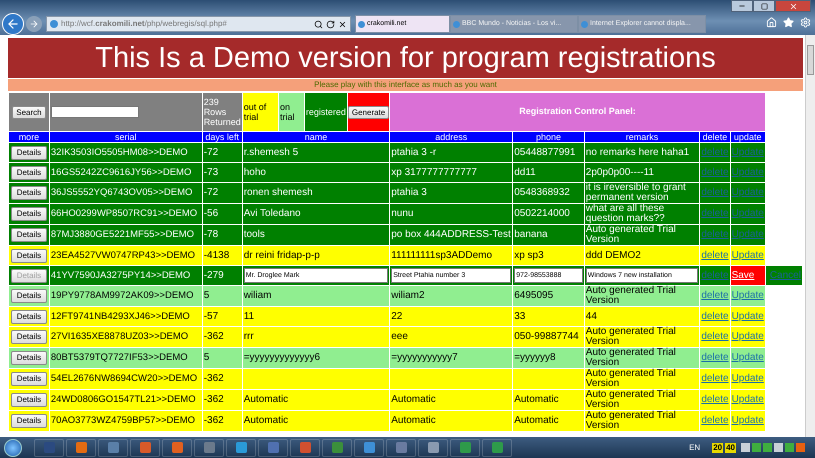  I want to click on minimize-button, so click(742, 6).